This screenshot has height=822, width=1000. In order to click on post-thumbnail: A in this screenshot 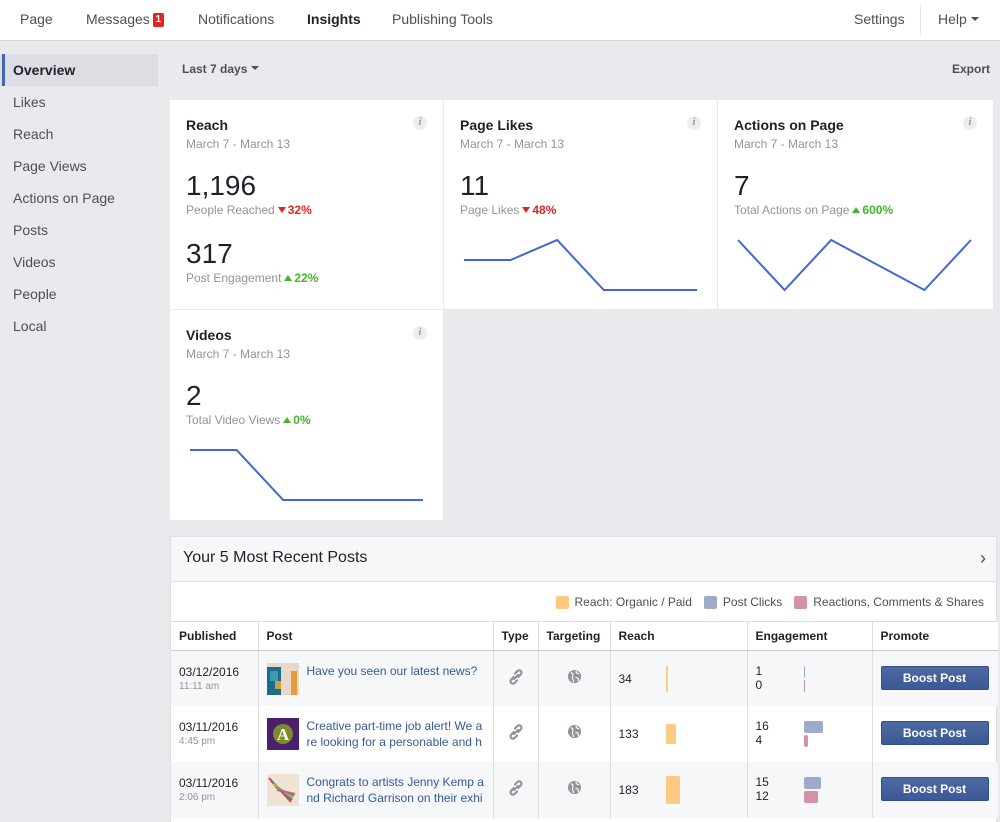, I will do `click(282, 734)`.